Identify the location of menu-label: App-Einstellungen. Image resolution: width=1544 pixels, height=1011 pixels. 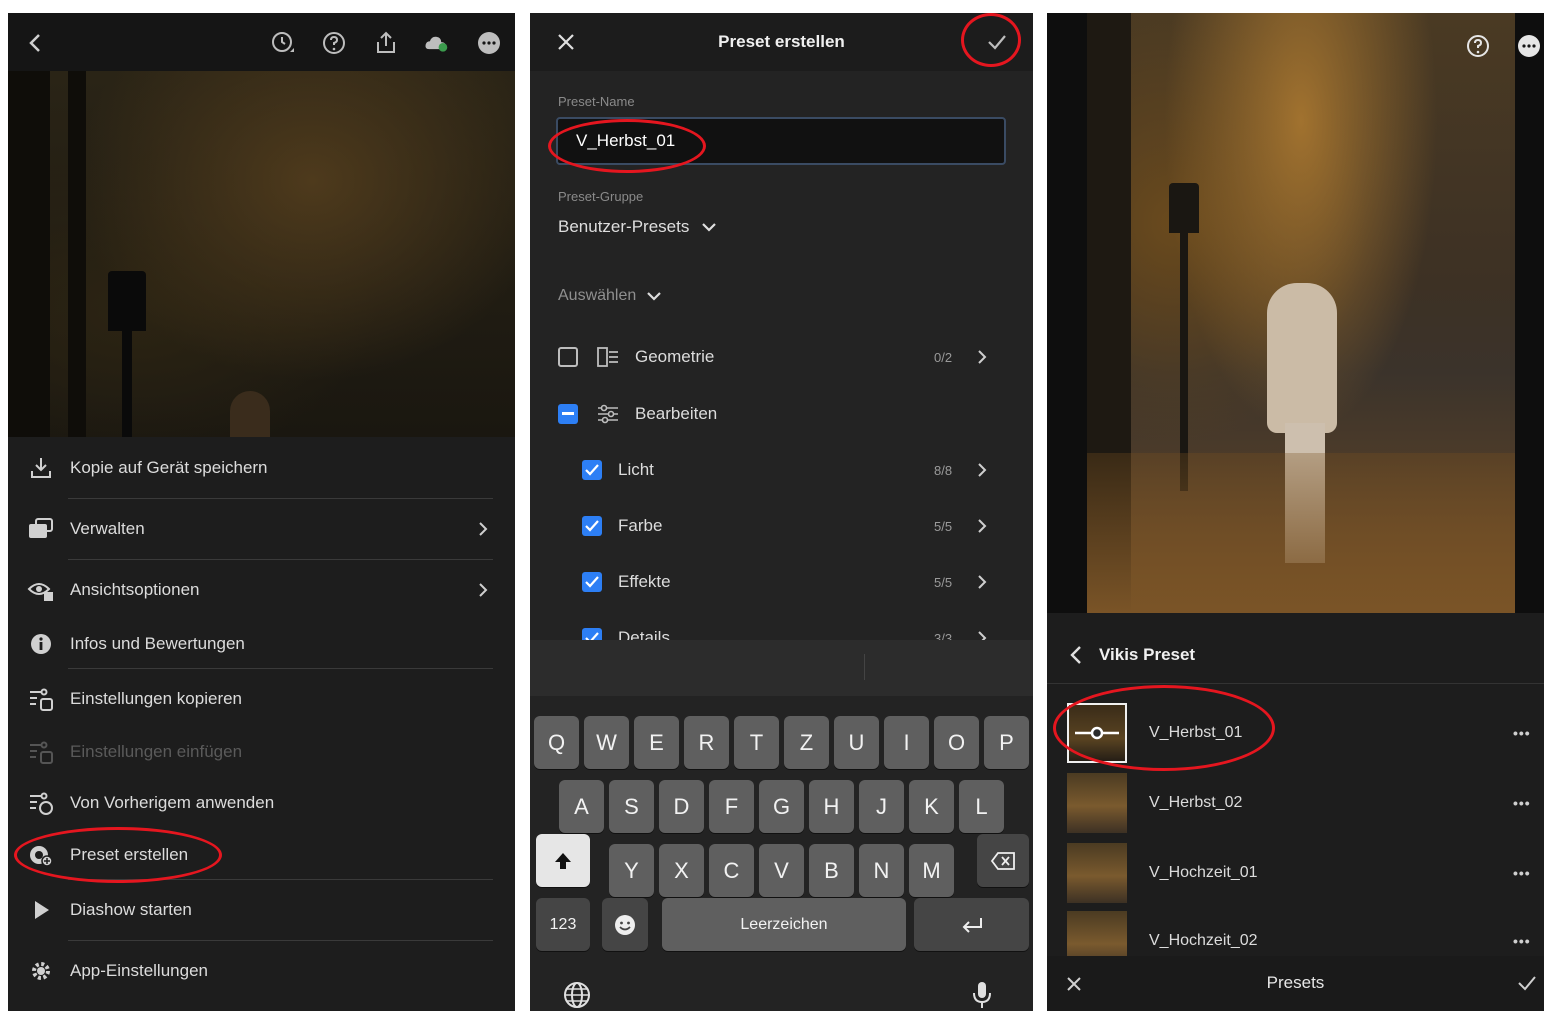
(139, 970).